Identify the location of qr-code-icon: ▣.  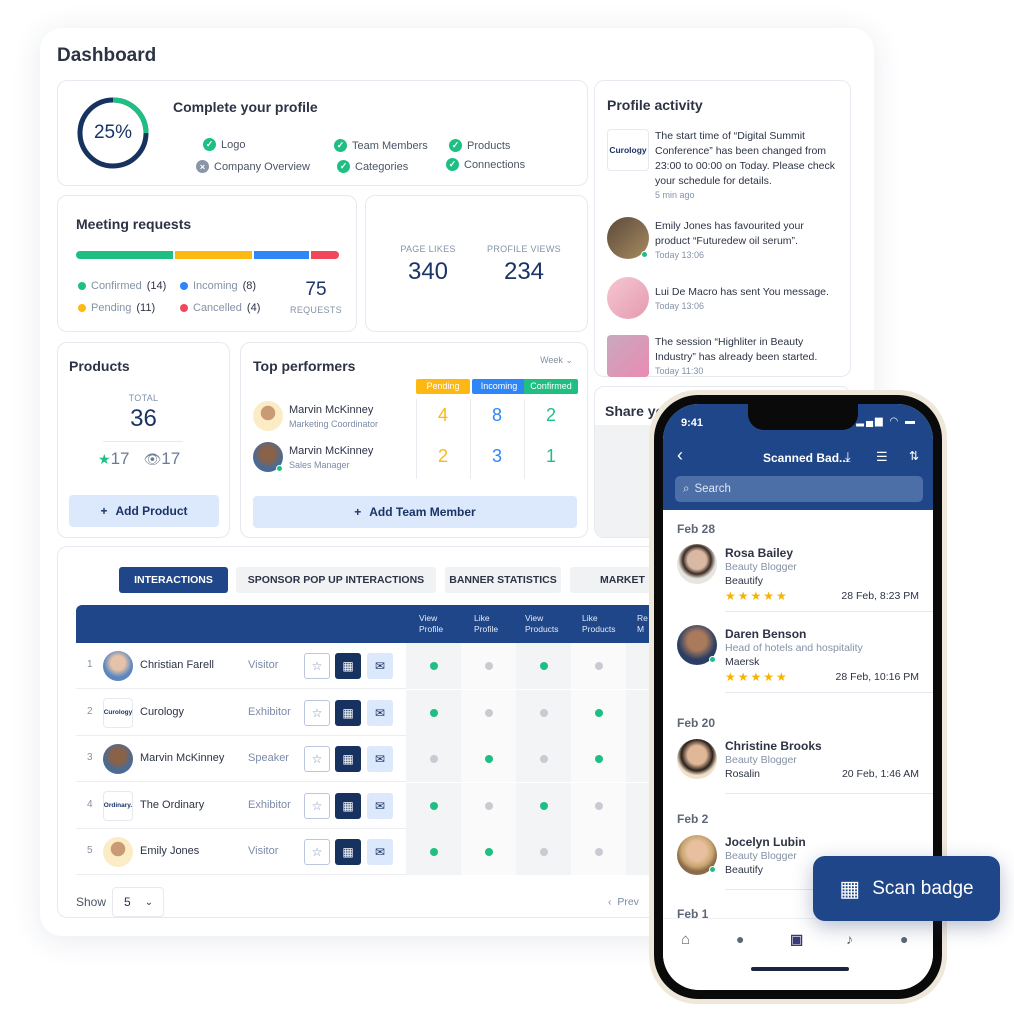
(796, 939).